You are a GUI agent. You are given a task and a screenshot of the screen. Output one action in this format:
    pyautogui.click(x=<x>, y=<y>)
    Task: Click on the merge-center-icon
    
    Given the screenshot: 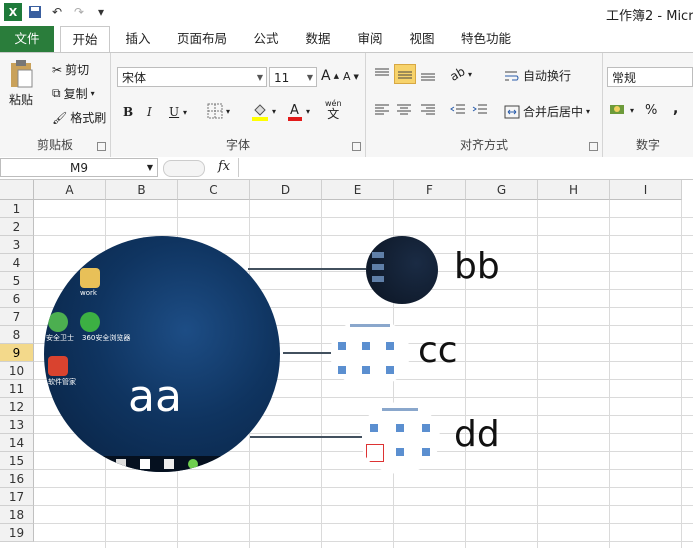 What is the action you would take?
    pyautogui.click(x=512, y=111)
    